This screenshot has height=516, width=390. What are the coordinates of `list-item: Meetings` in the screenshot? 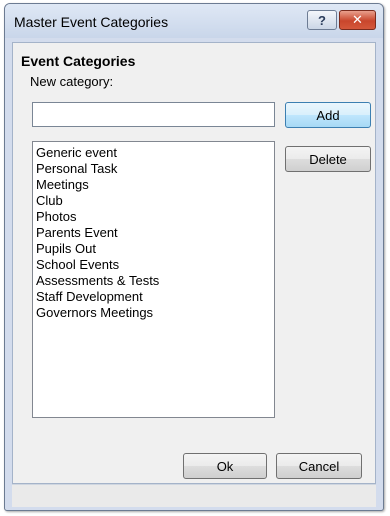 It's located at (155, 185).